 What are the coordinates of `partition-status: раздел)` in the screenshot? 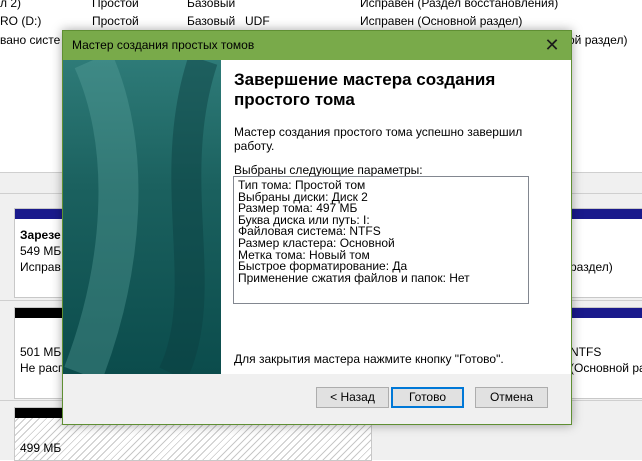 It's located at (591, 267).